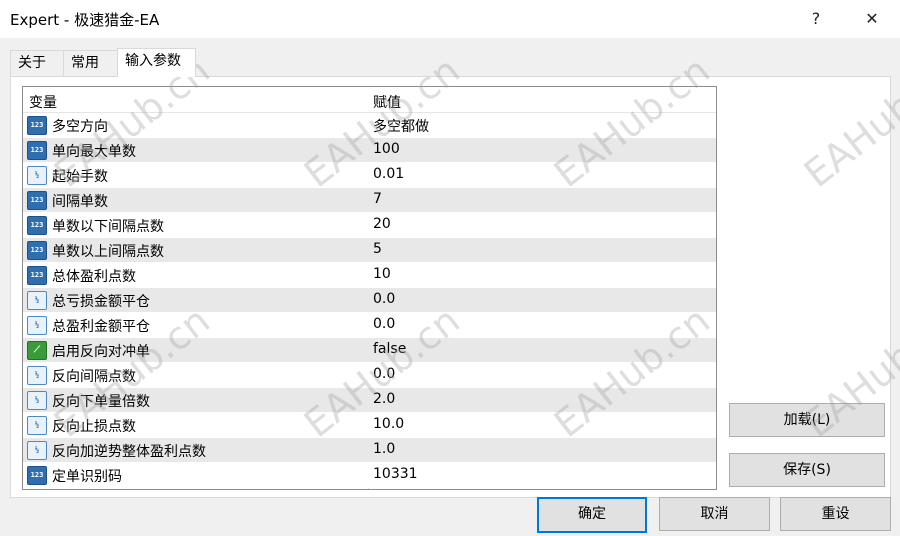 The height and width of the screenshot is (536, 900). What do you see at coordinates (384, 399) in the screenshot?
I see `param-value: 2.0` at bounding box center [384, 399].